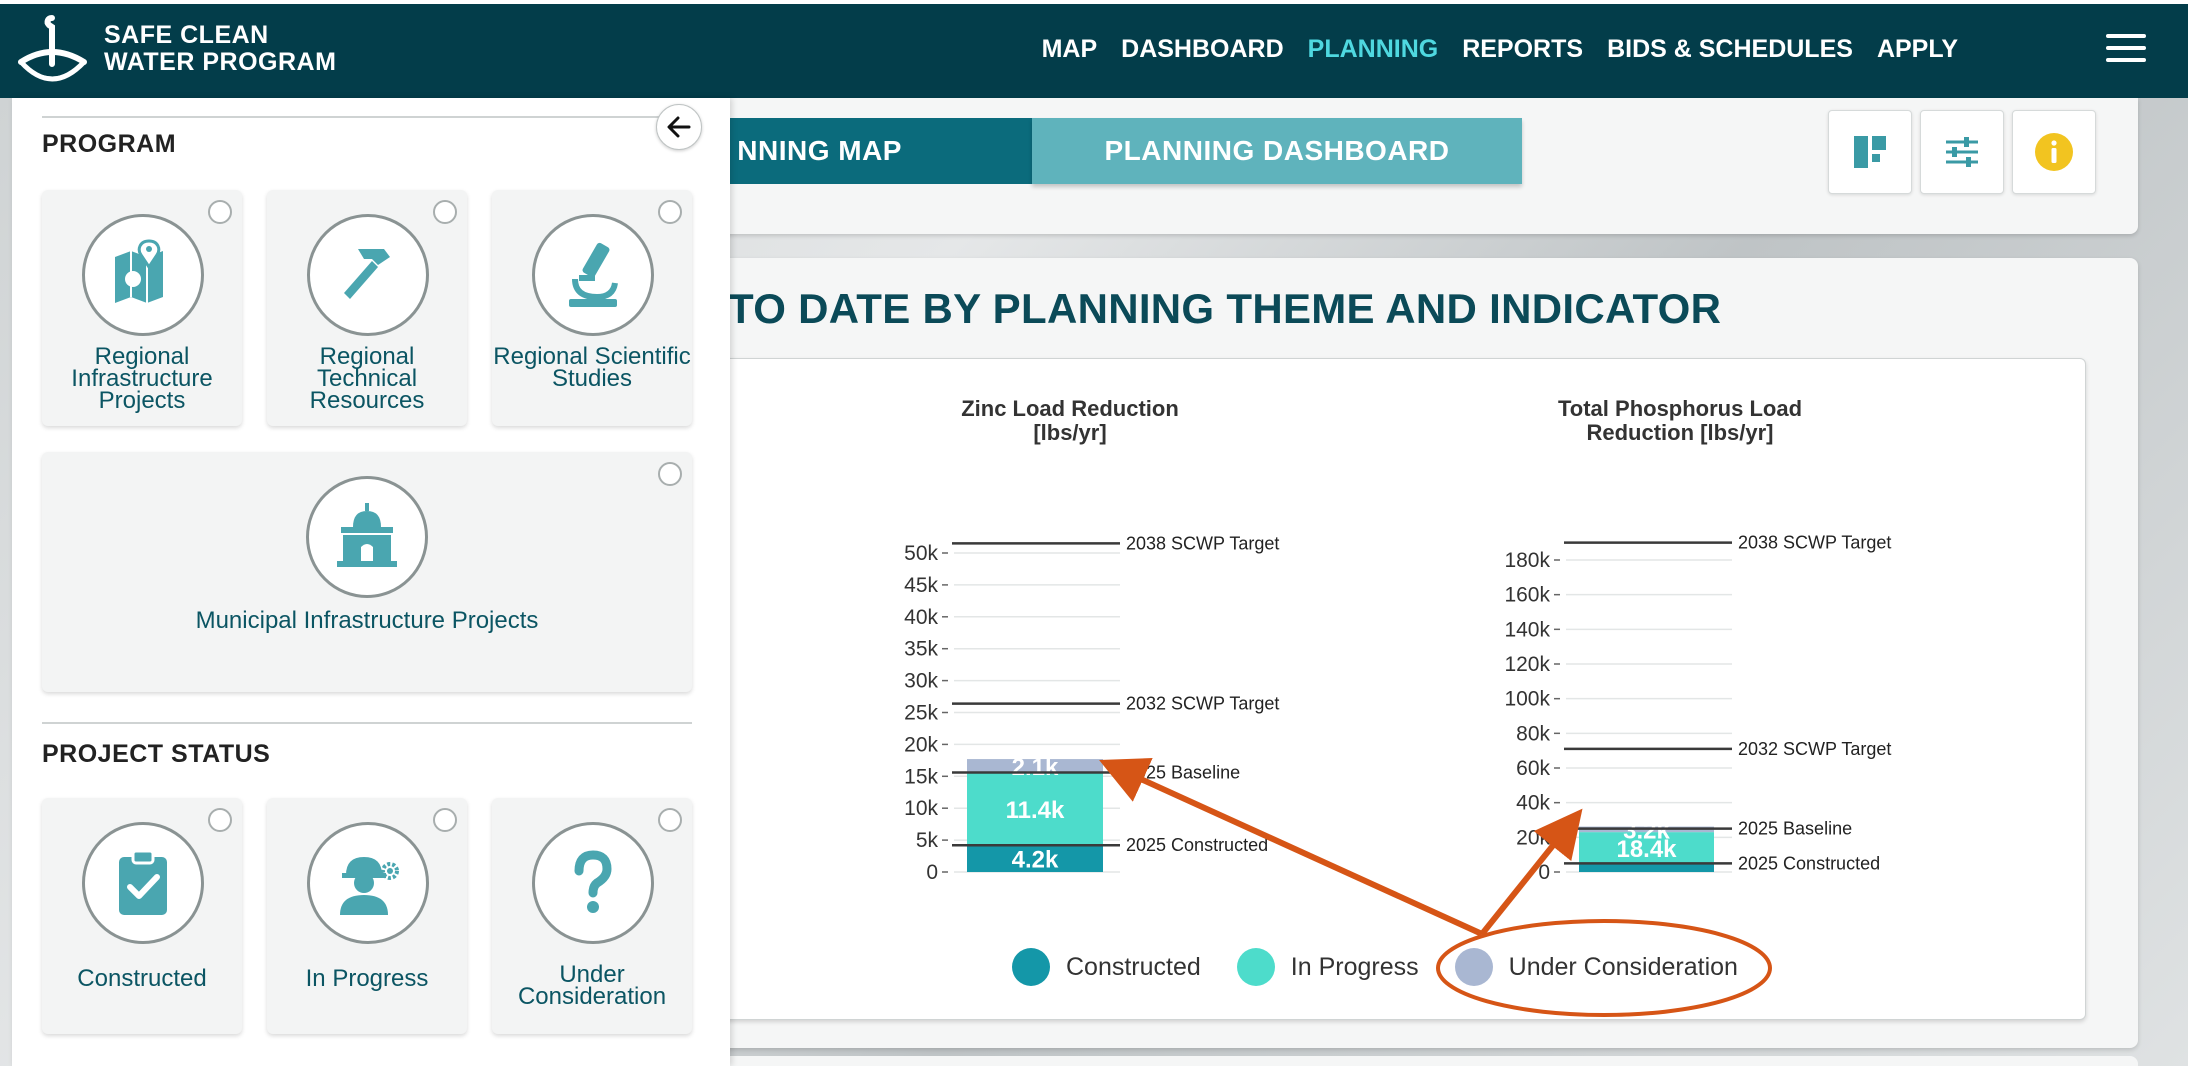 The width and height of the screenshot is (2188, 1066). I want to click on tick-label-zinc: 35k, so click(921, 649).